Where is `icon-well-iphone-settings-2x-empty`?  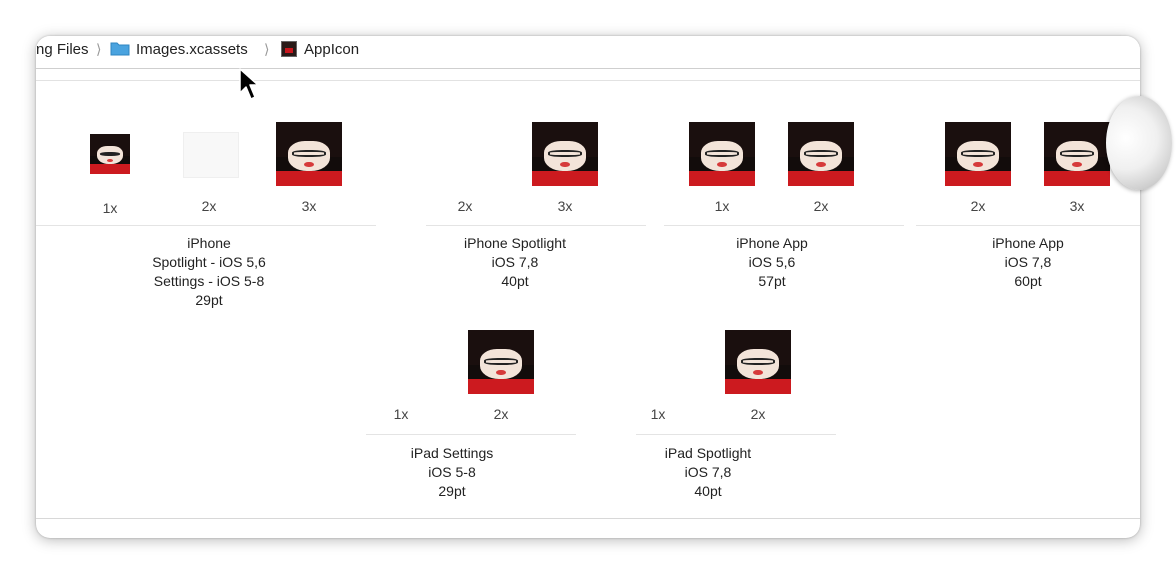
icon-well-iphone-settings-2x-empty is located at coordinates (211, 155).